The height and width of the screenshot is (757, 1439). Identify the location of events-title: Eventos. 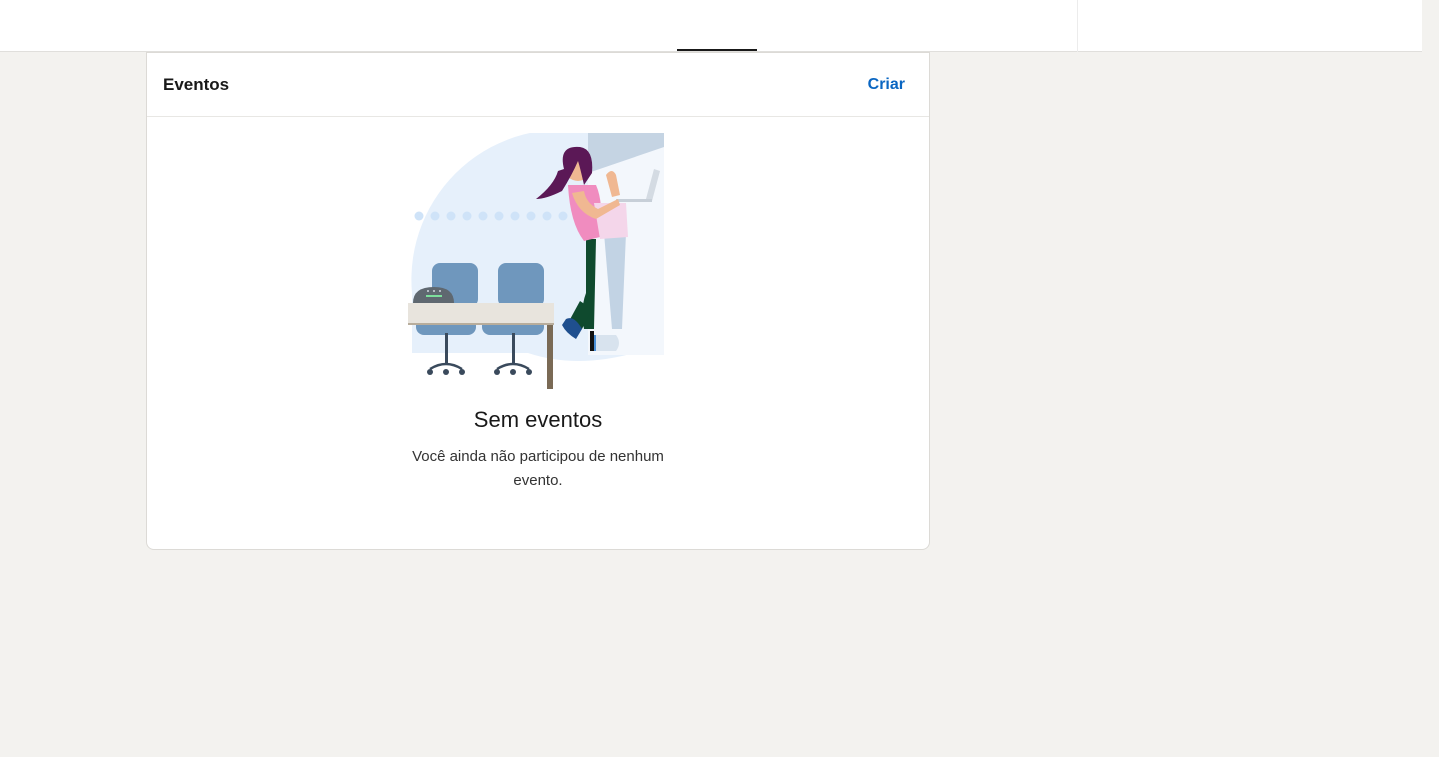
(196, 84).